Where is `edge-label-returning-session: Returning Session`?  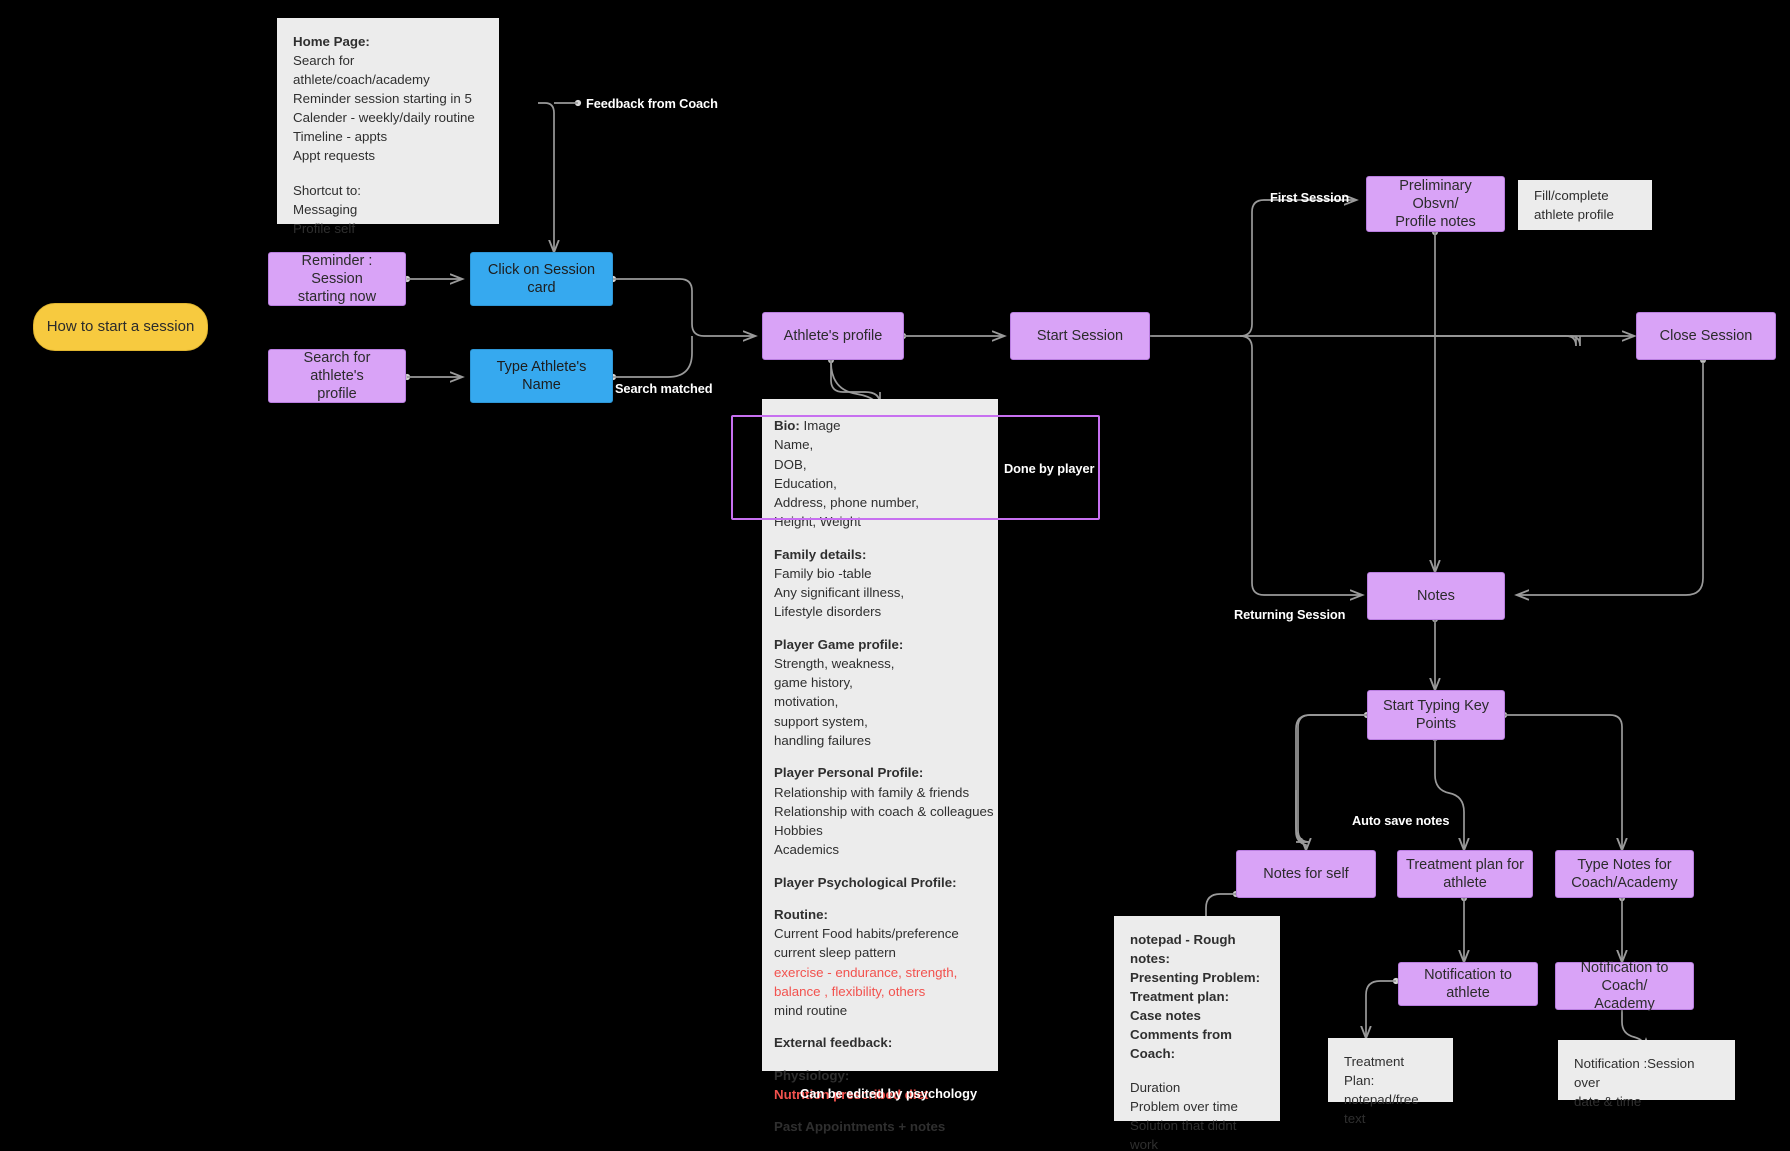 edge-label-returning-session: Returning Session is located at coordinates (1290, 614).